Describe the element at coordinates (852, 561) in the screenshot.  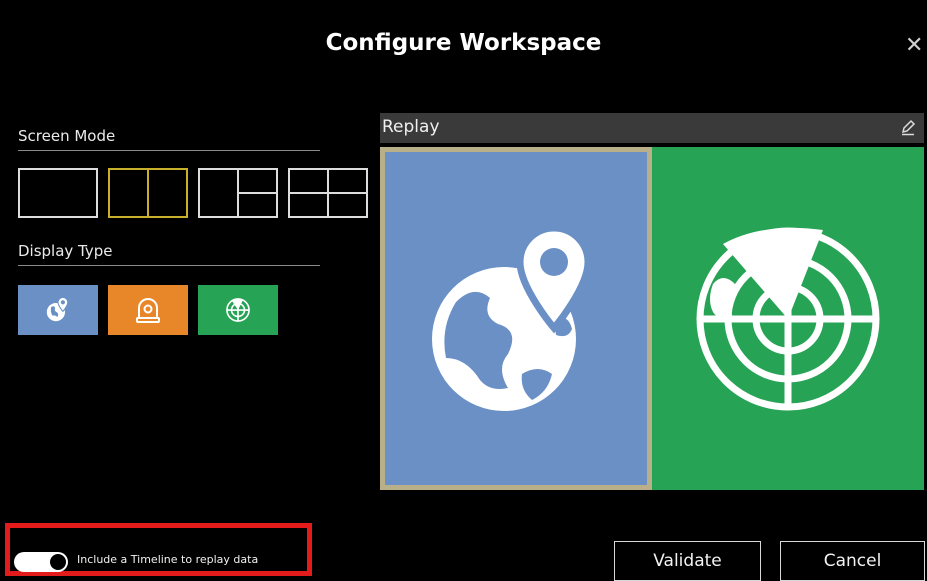
I see `cancel-button: Cancel` at that location.